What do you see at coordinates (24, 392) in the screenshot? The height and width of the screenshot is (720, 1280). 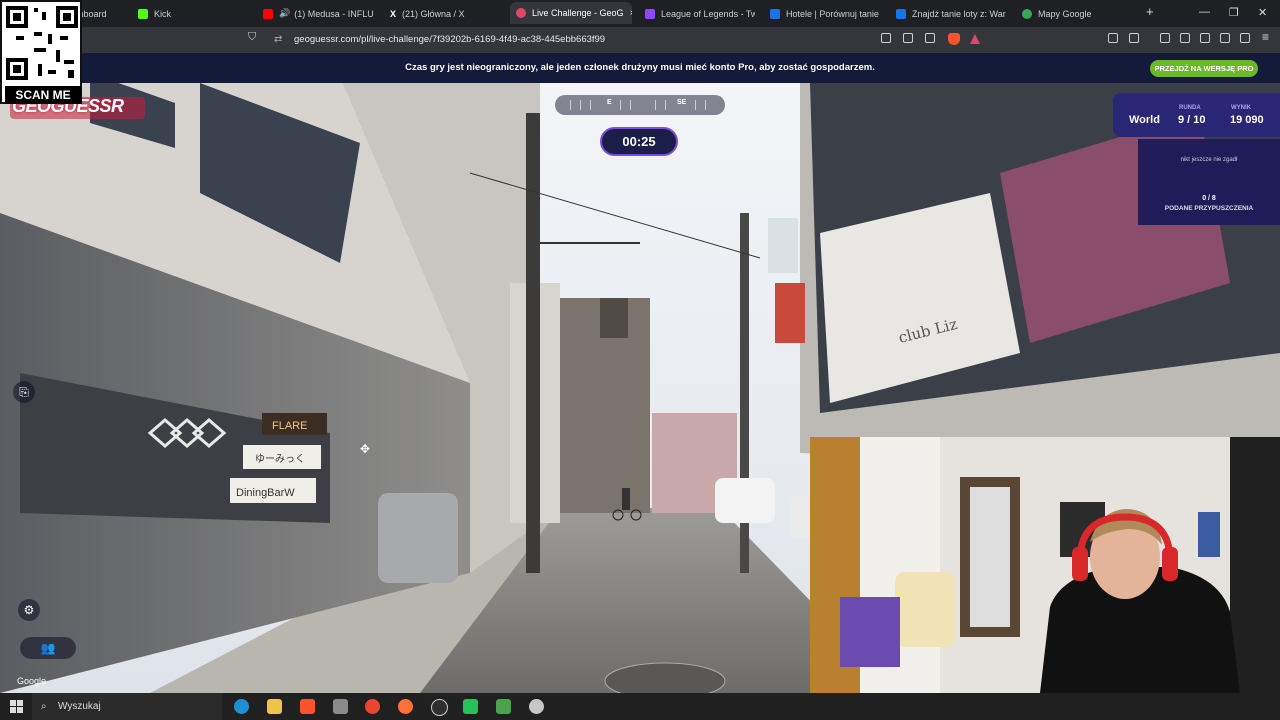 I see `report-icon: ⎘` at bounding box center [24, 392].